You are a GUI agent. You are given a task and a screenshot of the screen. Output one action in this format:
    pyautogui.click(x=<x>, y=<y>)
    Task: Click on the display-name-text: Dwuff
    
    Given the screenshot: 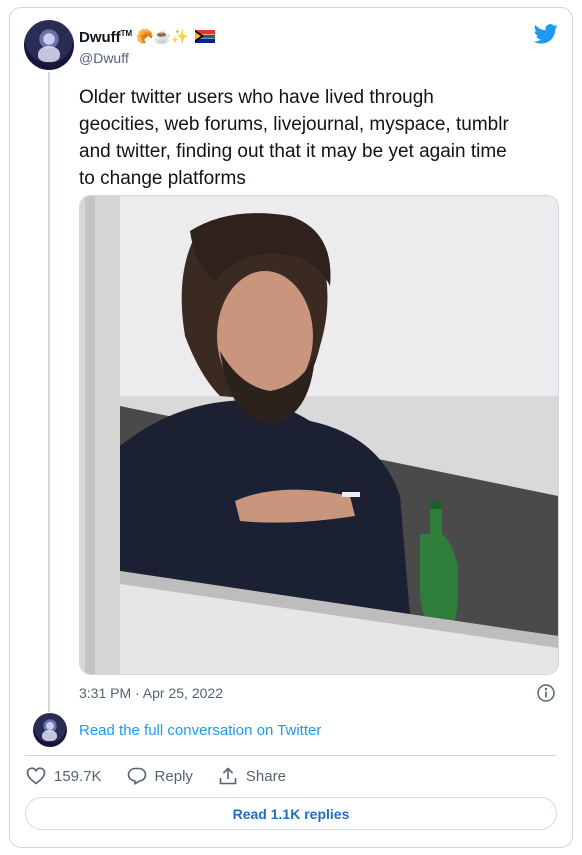 What is the action you would take?
    pyautogui.click(x=100, y=37)
    